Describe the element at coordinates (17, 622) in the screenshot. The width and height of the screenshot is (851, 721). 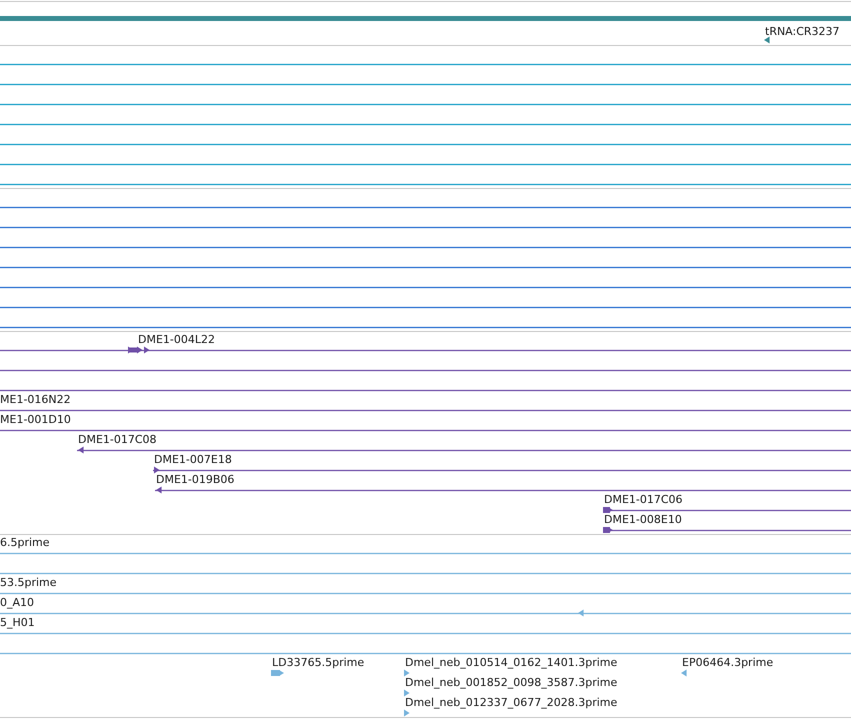
I see `feature-label: 5_H01` at that location.